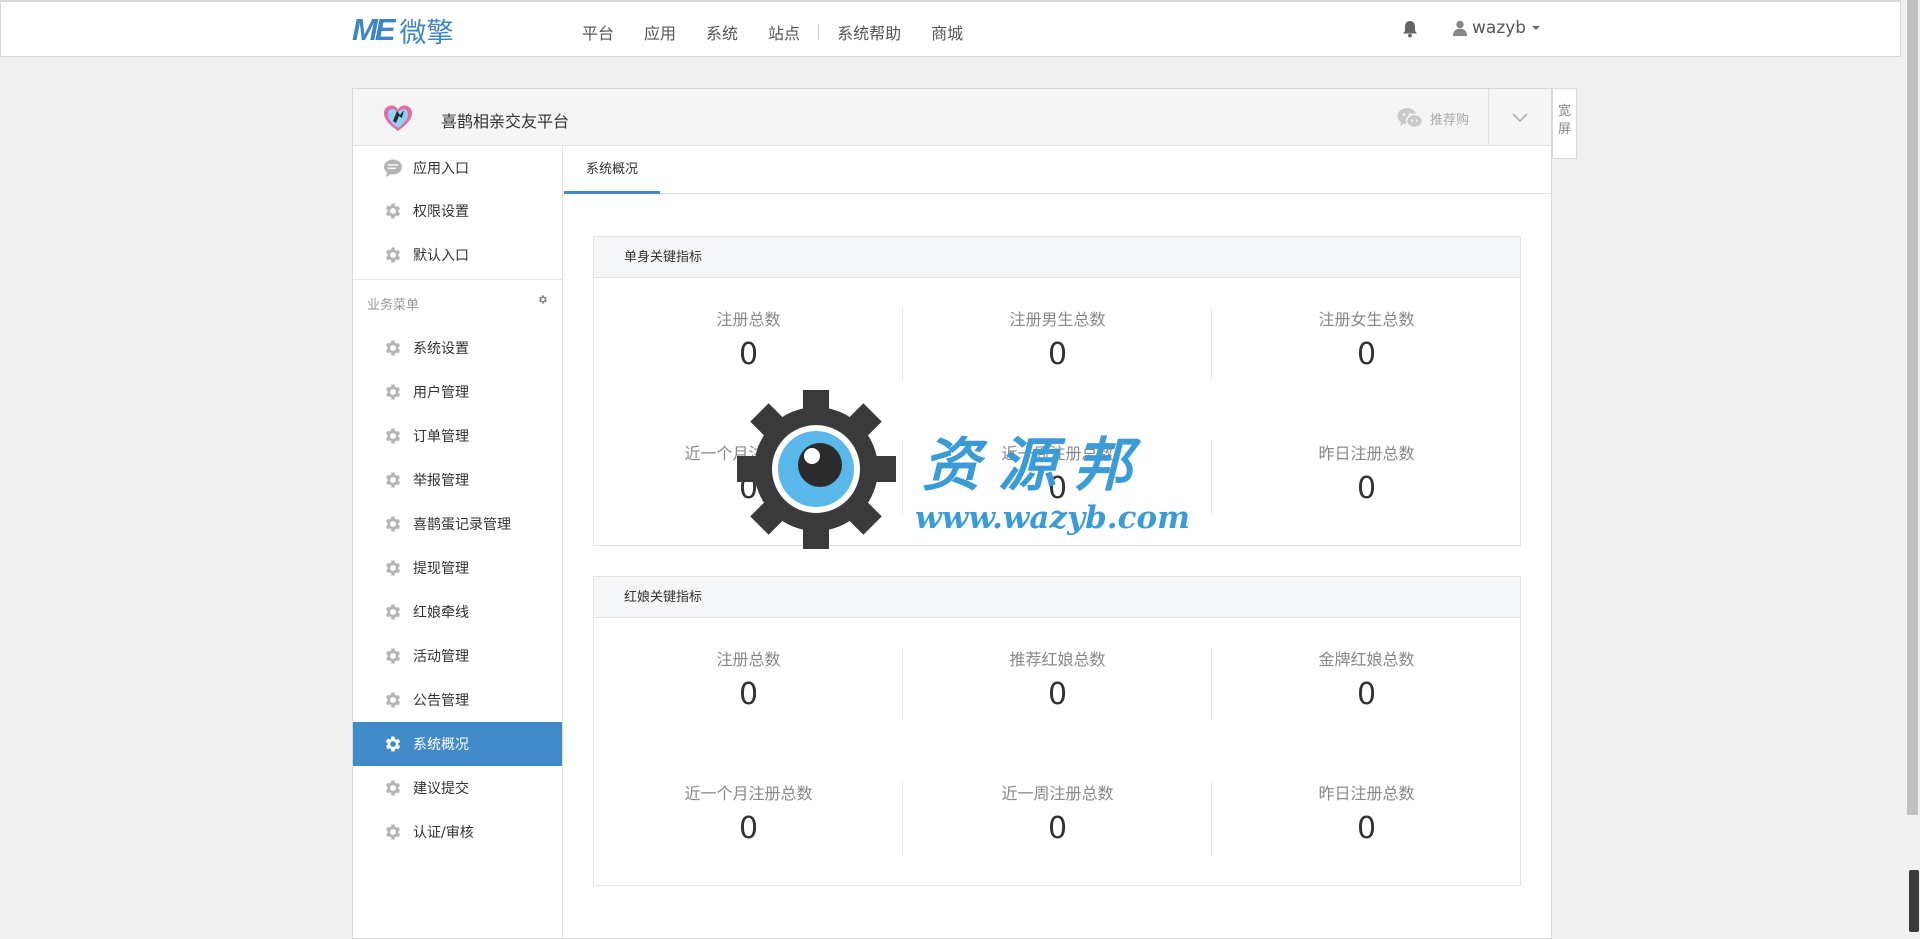 The width and height of the screenshot is (1920, 939). Describe the element at coordinates (443, 833) in the screenshot. I see `sidebar-item-label: 认证/审核` at that location.